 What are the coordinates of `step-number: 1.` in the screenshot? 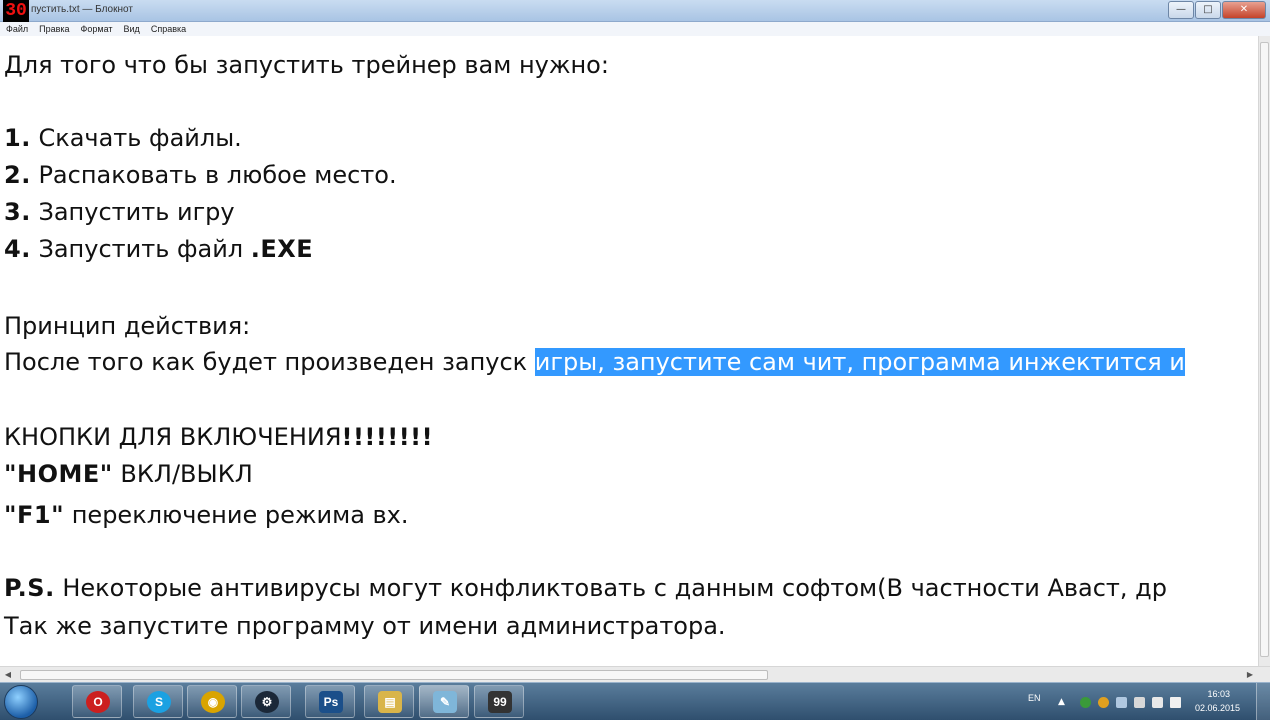 It's located at (17, 138).